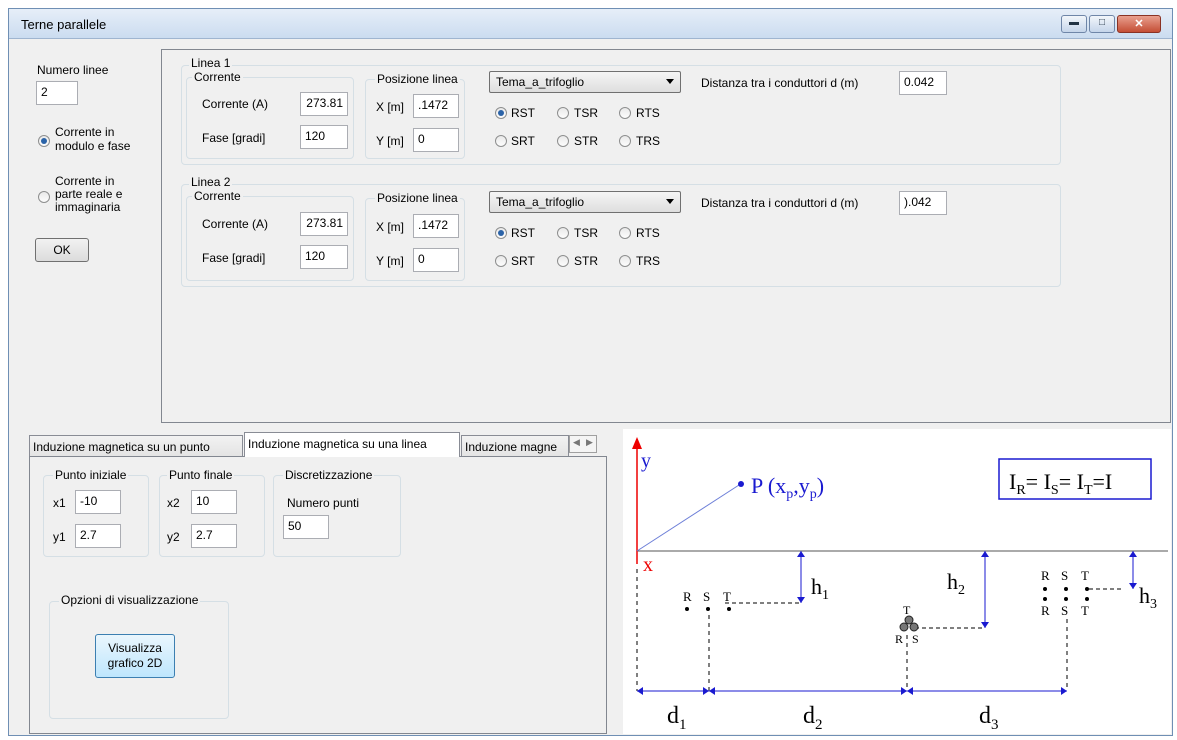 This screenshot has height=740, width=1177. I want to click on y1-input: 2.7, so click(98, 536).